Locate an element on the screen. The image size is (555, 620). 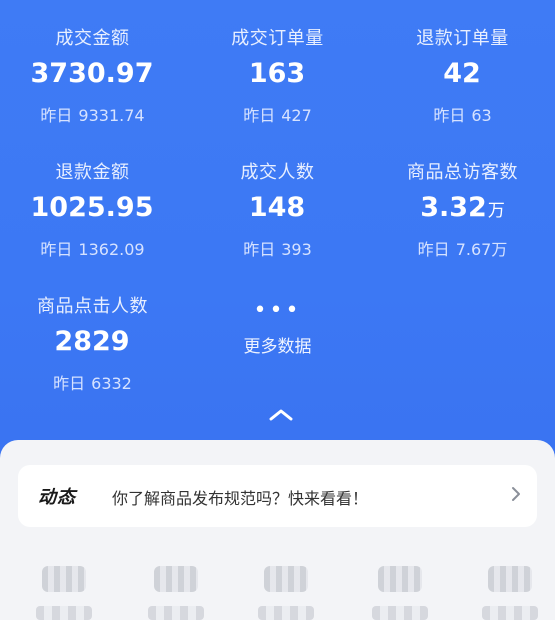
stat-orders: 成交订单量 163 昨日 427 is located at coordinates (277, 65).